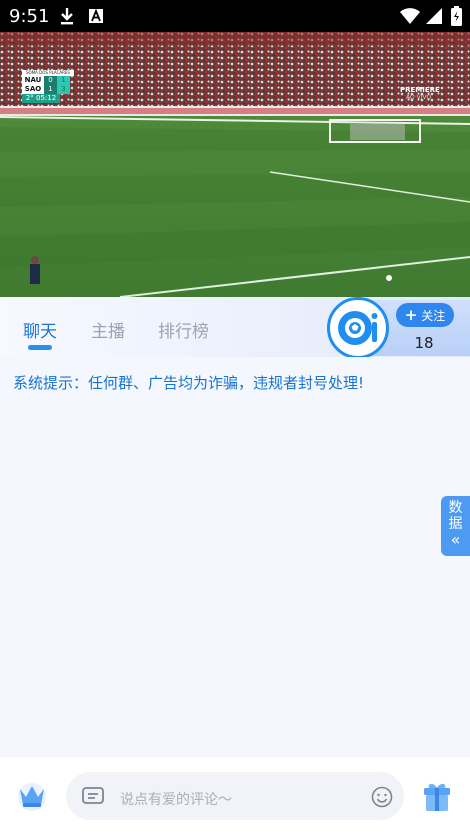 This screenshot has width=470, height=837. I want to click on crown-icon, so click(32, 797).